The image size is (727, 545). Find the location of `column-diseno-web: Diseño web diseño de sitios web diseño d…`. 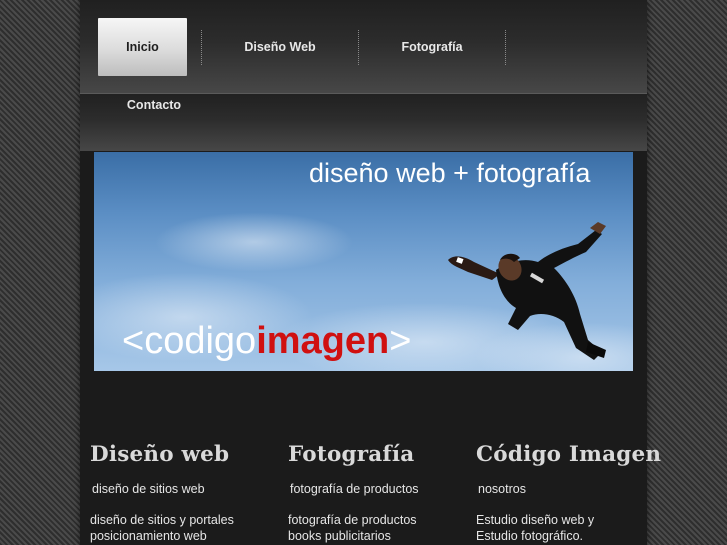

column-diseno-web: Diseño web diseño de sitios web diseño d… is located at coordinates (162, 493).